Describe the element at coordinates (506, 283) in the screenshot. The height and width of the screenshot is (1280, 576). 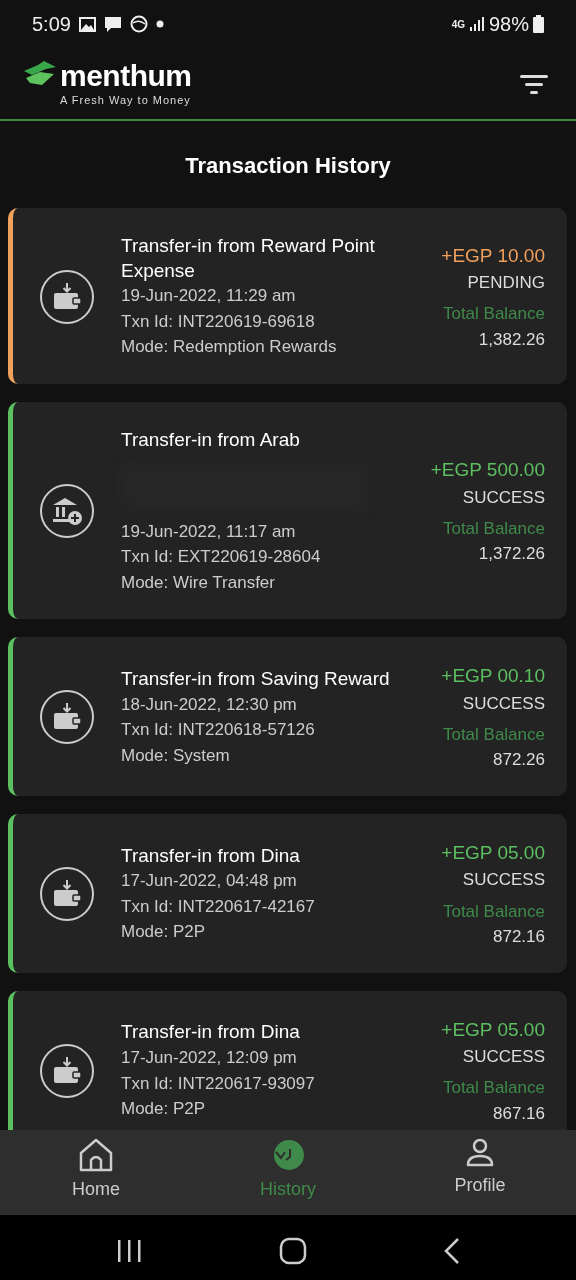
I see `status-label: PENDING` at that location.